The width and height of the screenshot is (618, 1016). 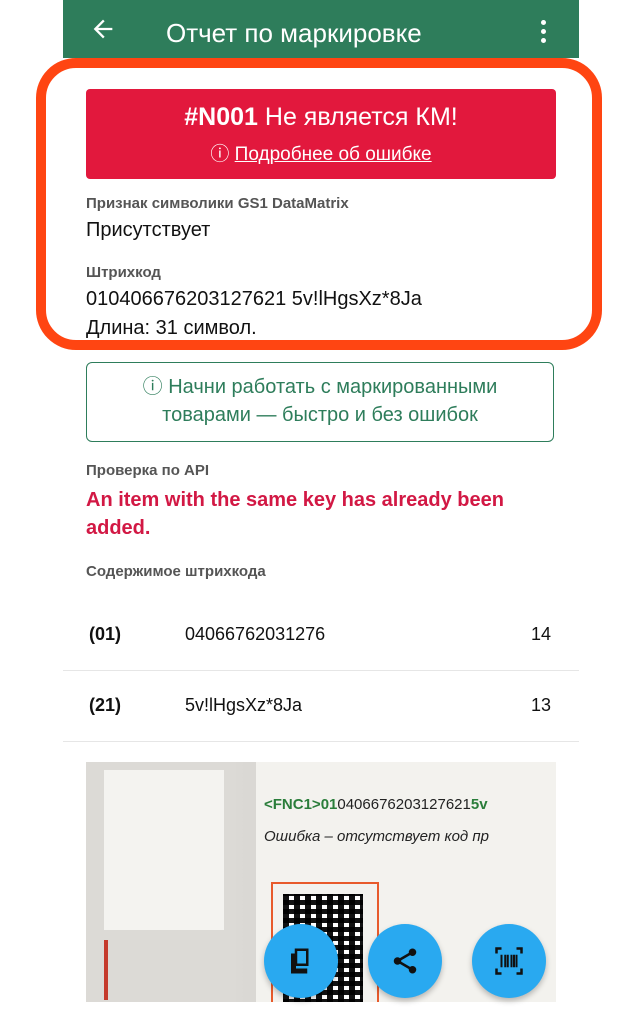 I want to click on error-details-link-text: Подробнее об ошибке, so click(x=333, y=154).